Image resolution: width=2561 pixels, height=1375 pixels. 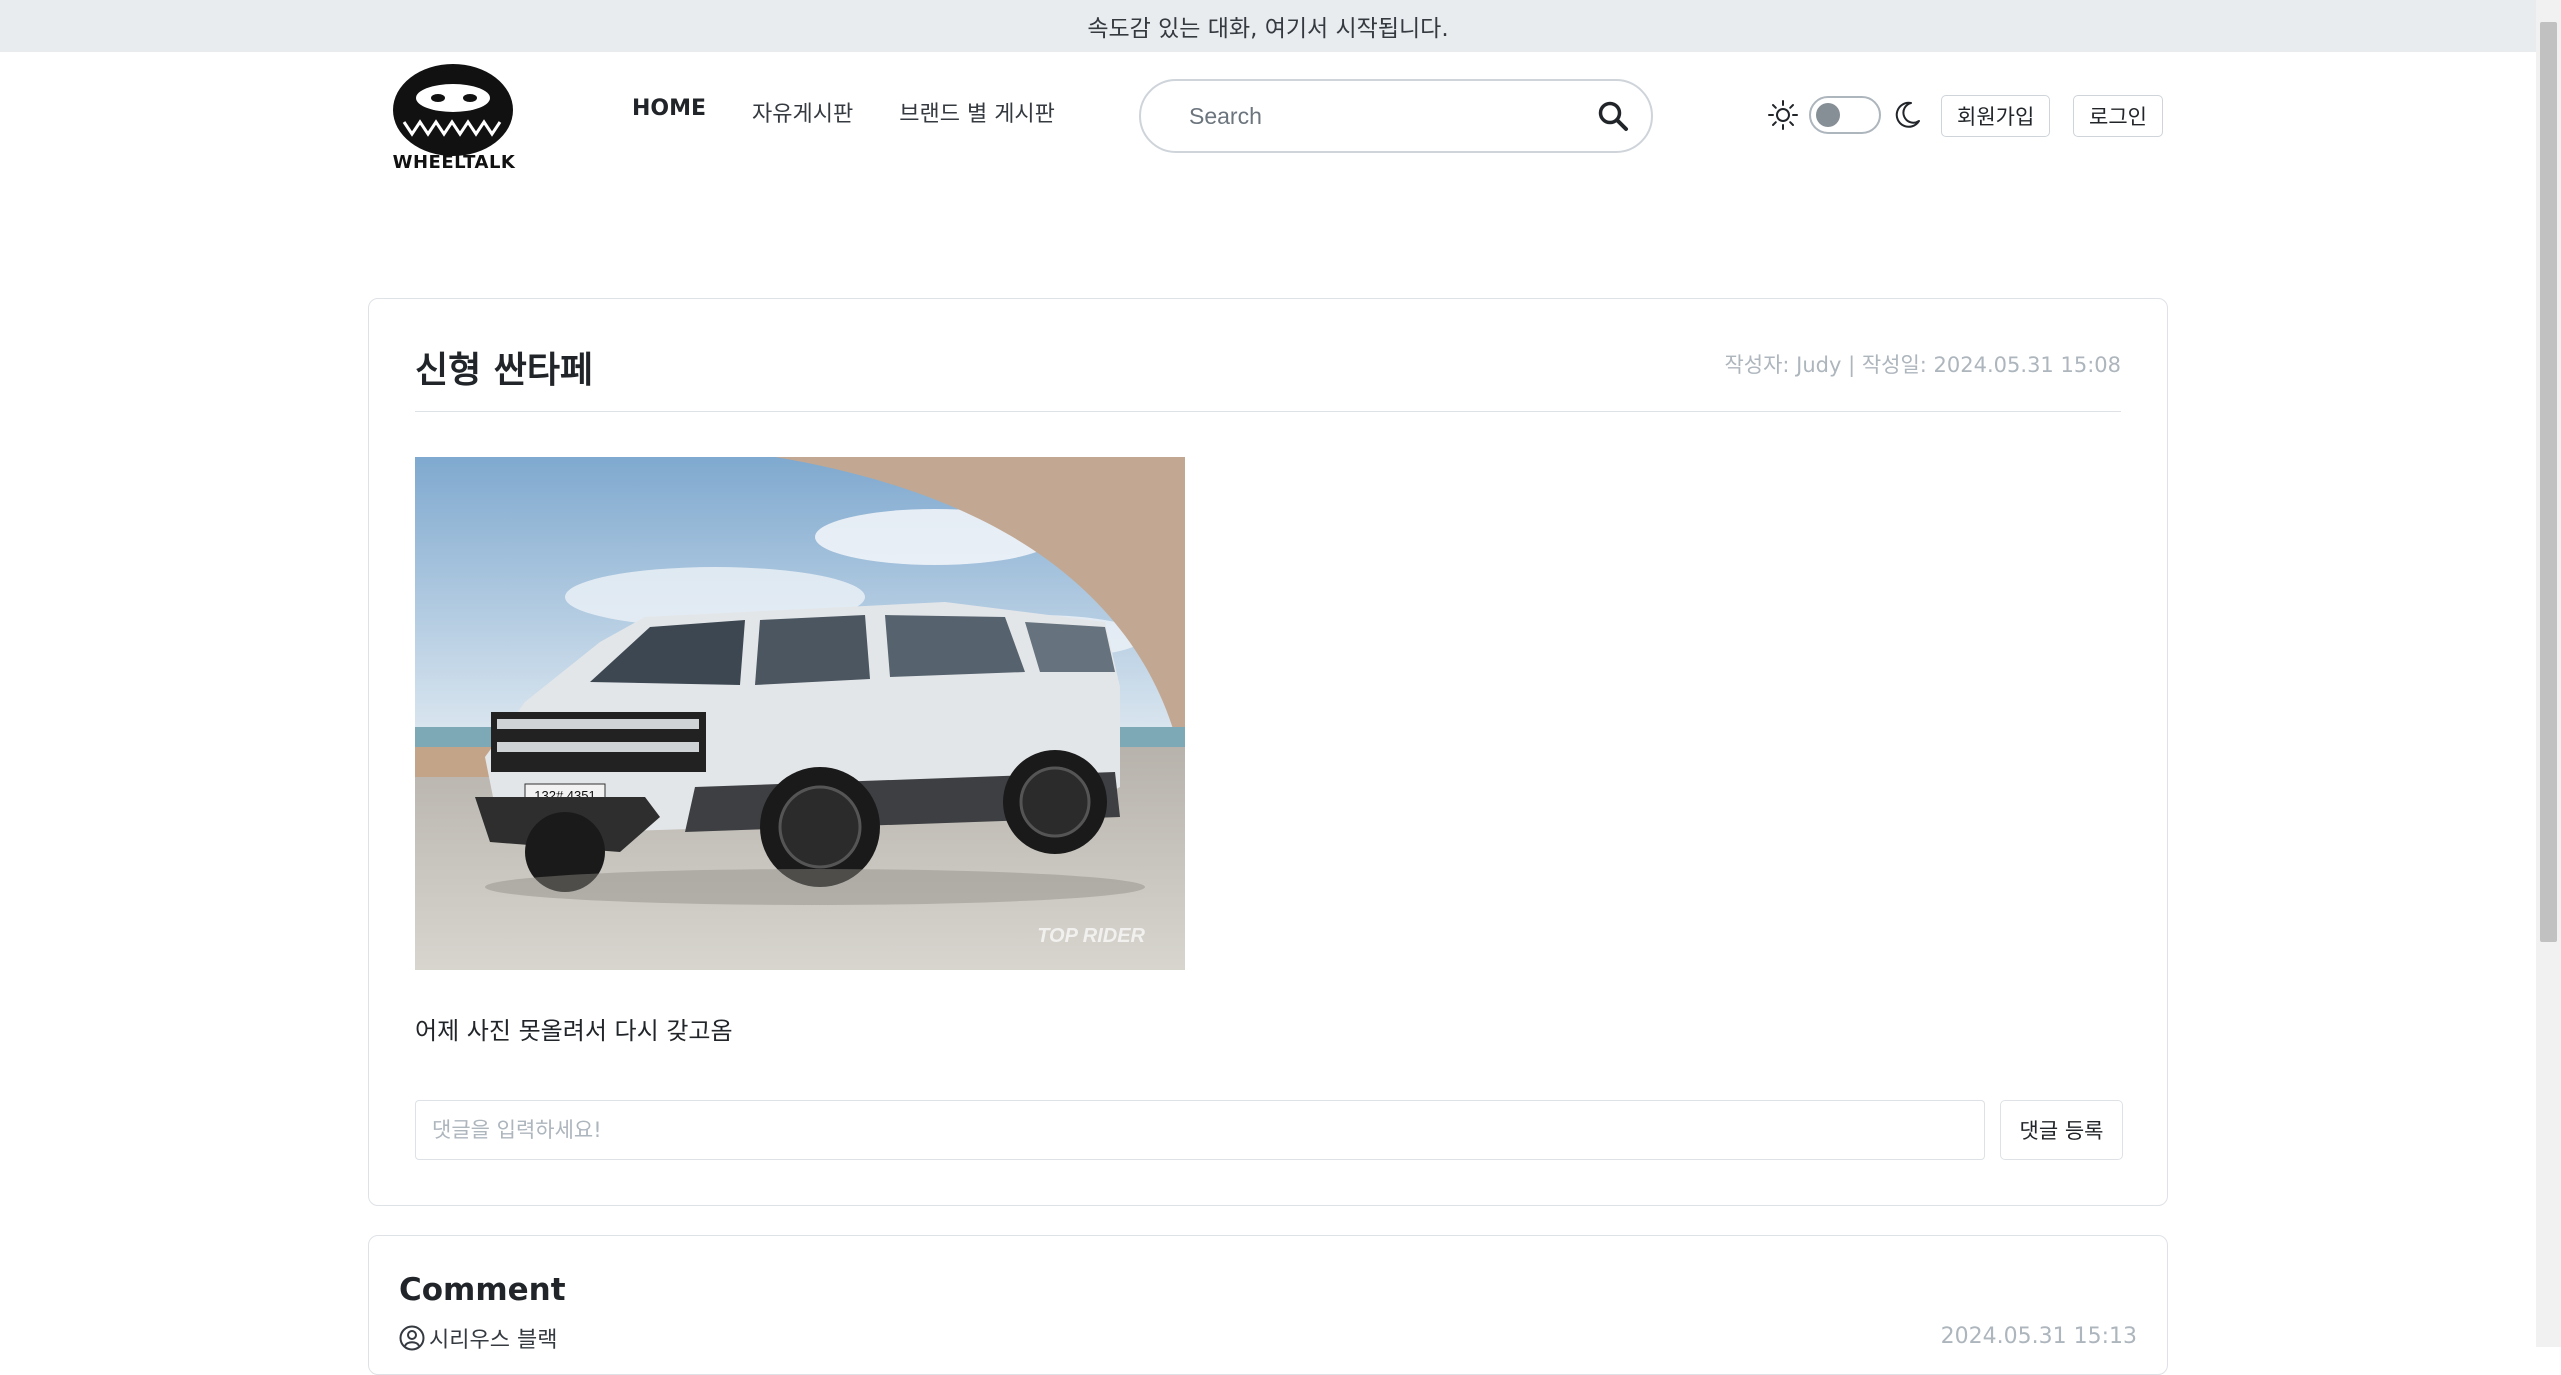 I want to click on announcement-bar: 속도감 있는 대화, 여기서 시작됩니다., so click(x=1268, y=26).